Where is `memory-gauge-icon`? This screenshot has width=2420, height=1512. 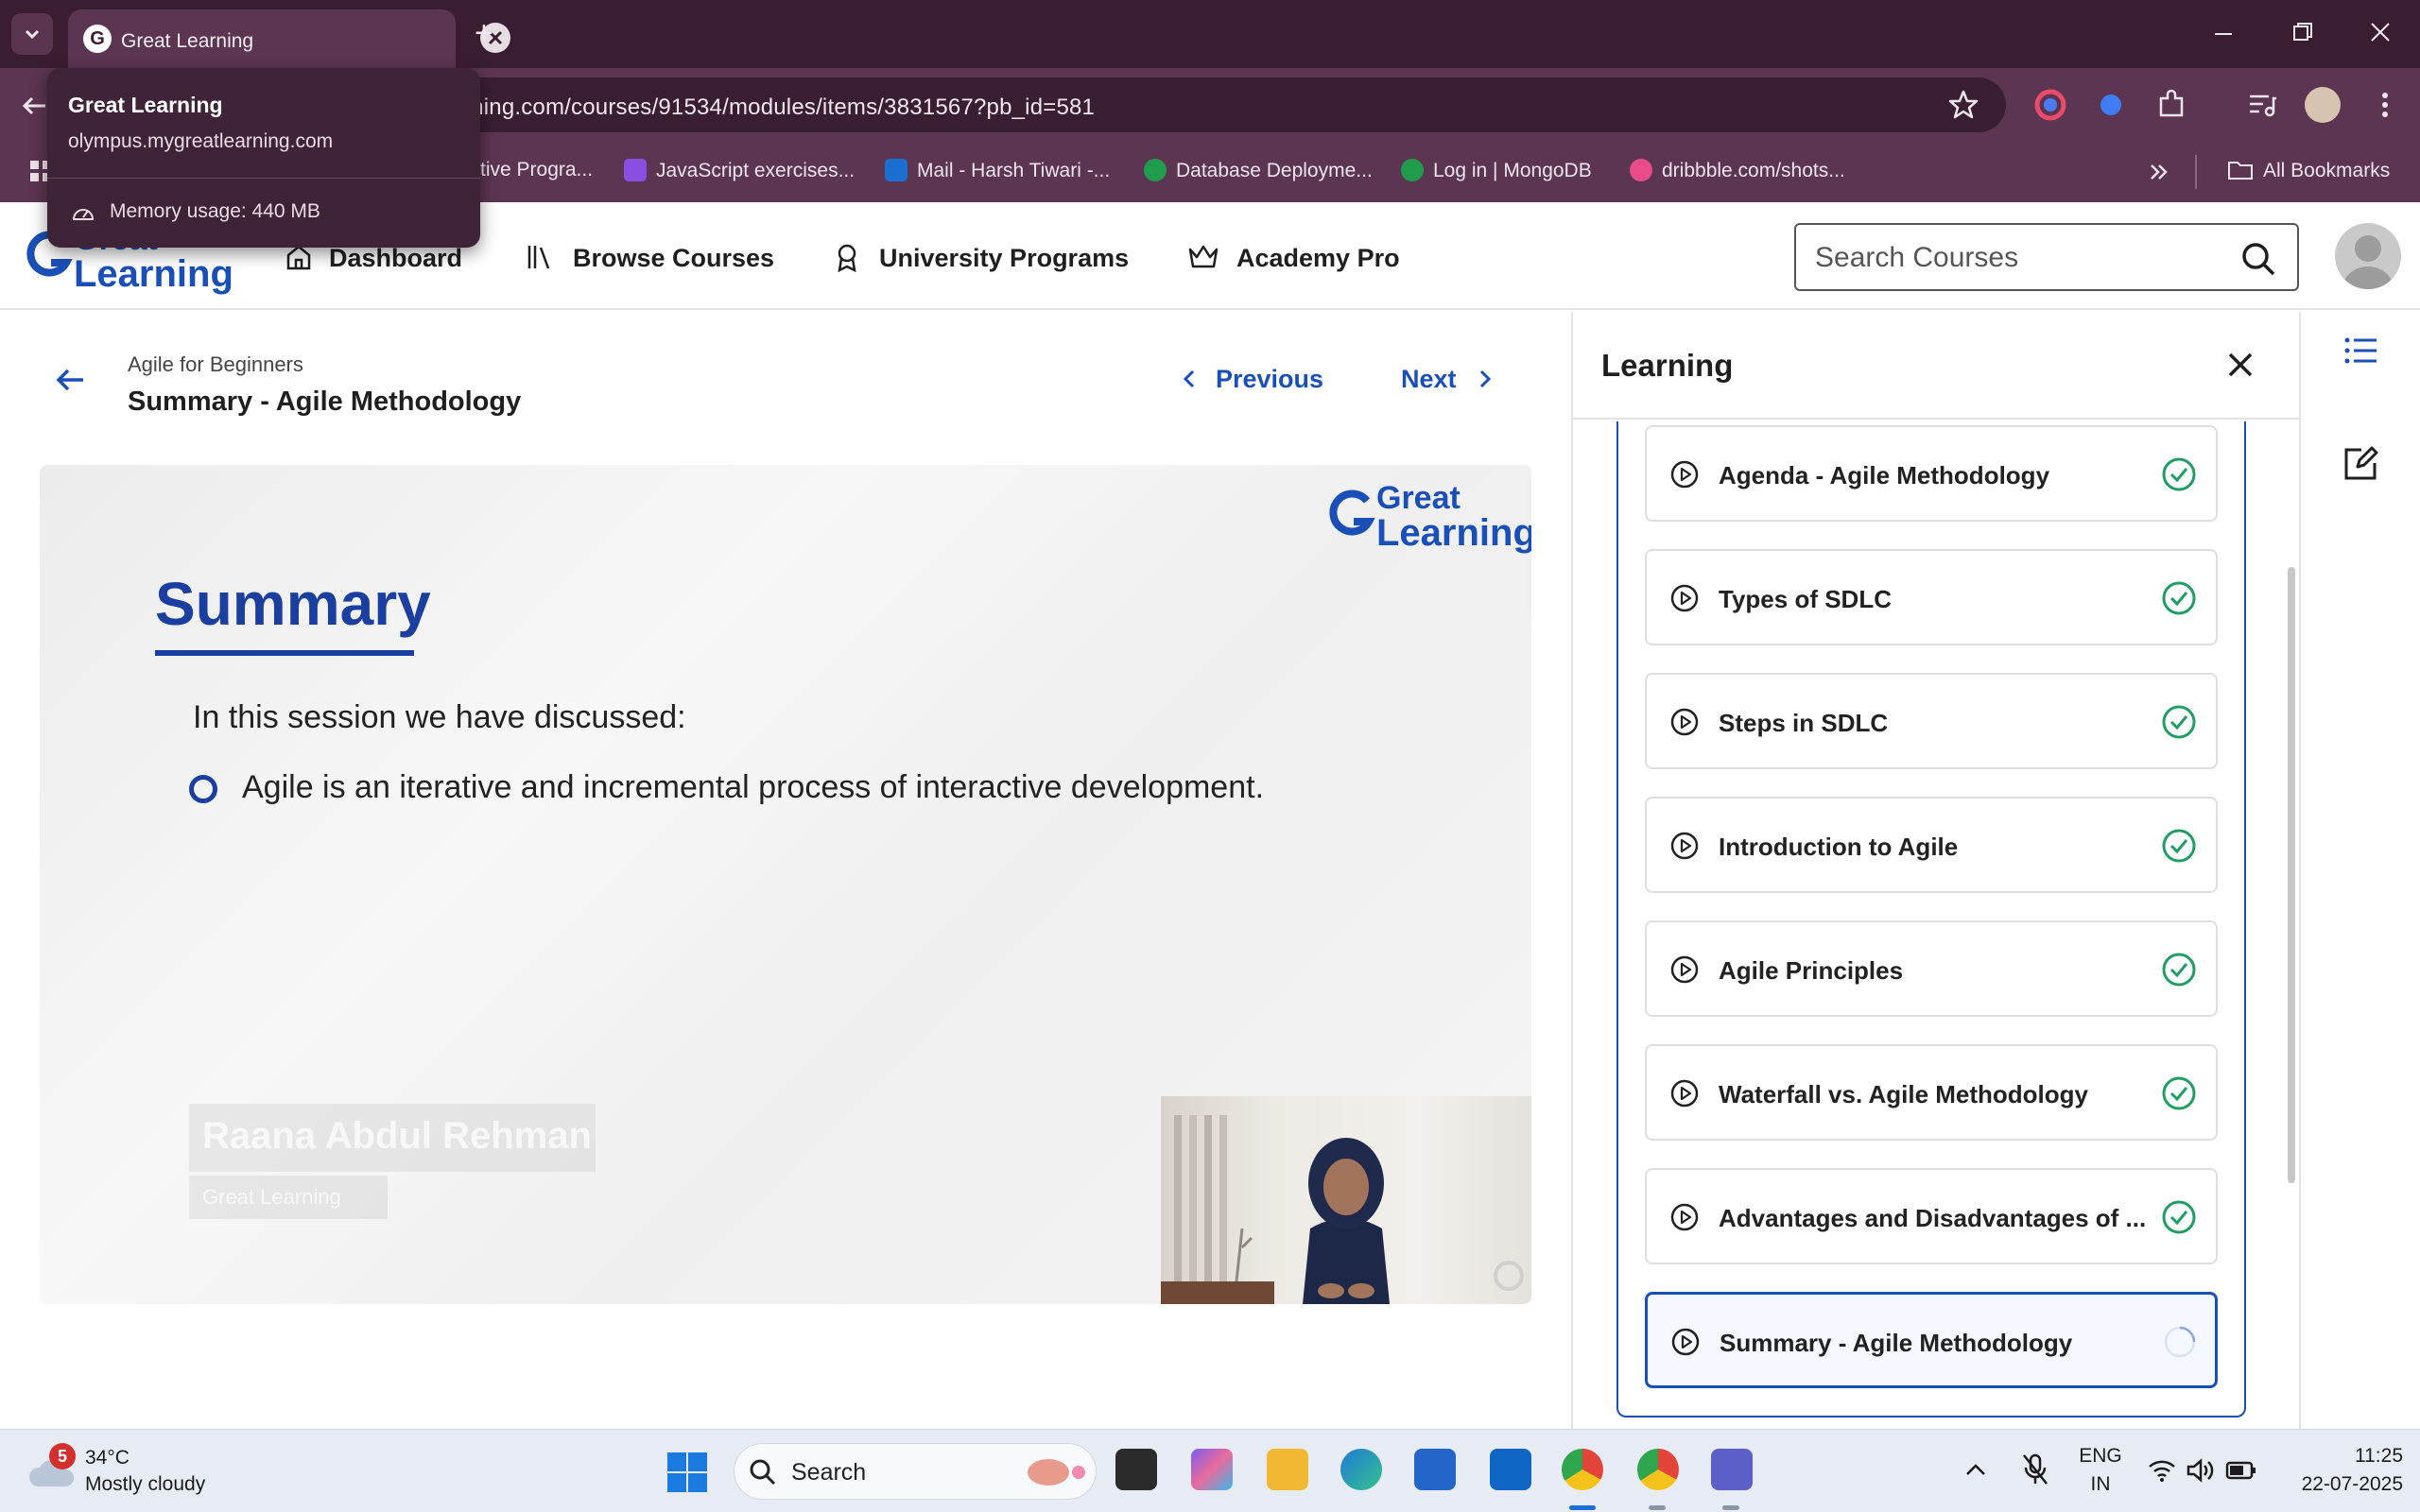
memory-gauge-icon is located at coordinates (83, 214).